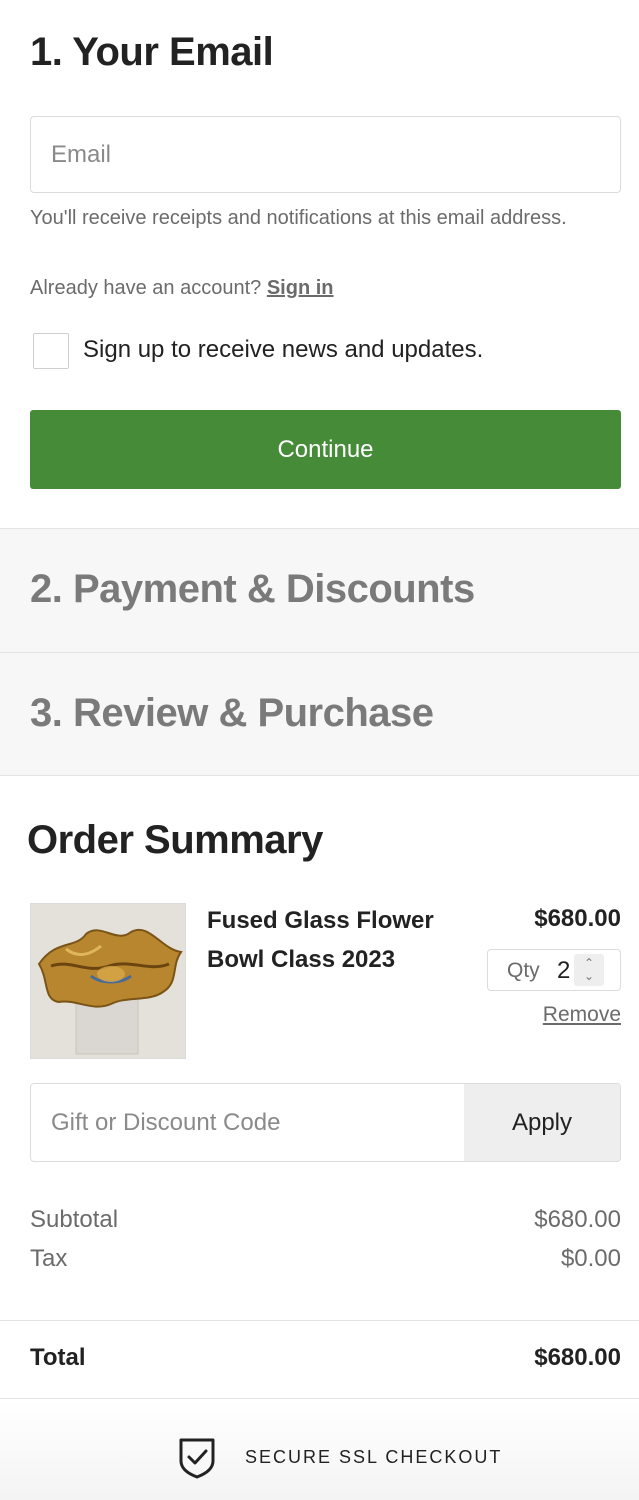  What do you see at coordinates (248, 1122) in the screenshot?
I see `discount-code-input` at bounding box center [248, 1122].